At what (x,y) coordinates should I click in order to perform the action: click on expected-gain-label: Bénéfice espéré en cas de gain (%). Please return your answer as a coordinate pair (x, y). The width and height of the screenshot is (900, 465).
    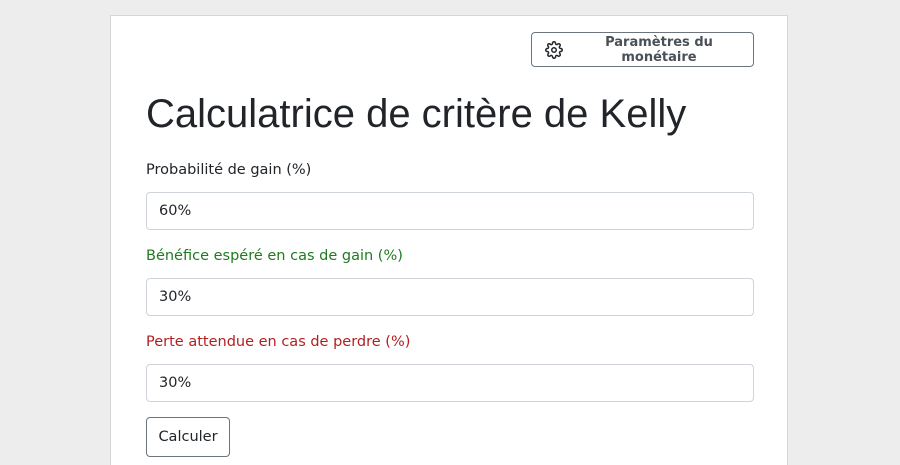
    Looking at the image, I should click on (274, 256).